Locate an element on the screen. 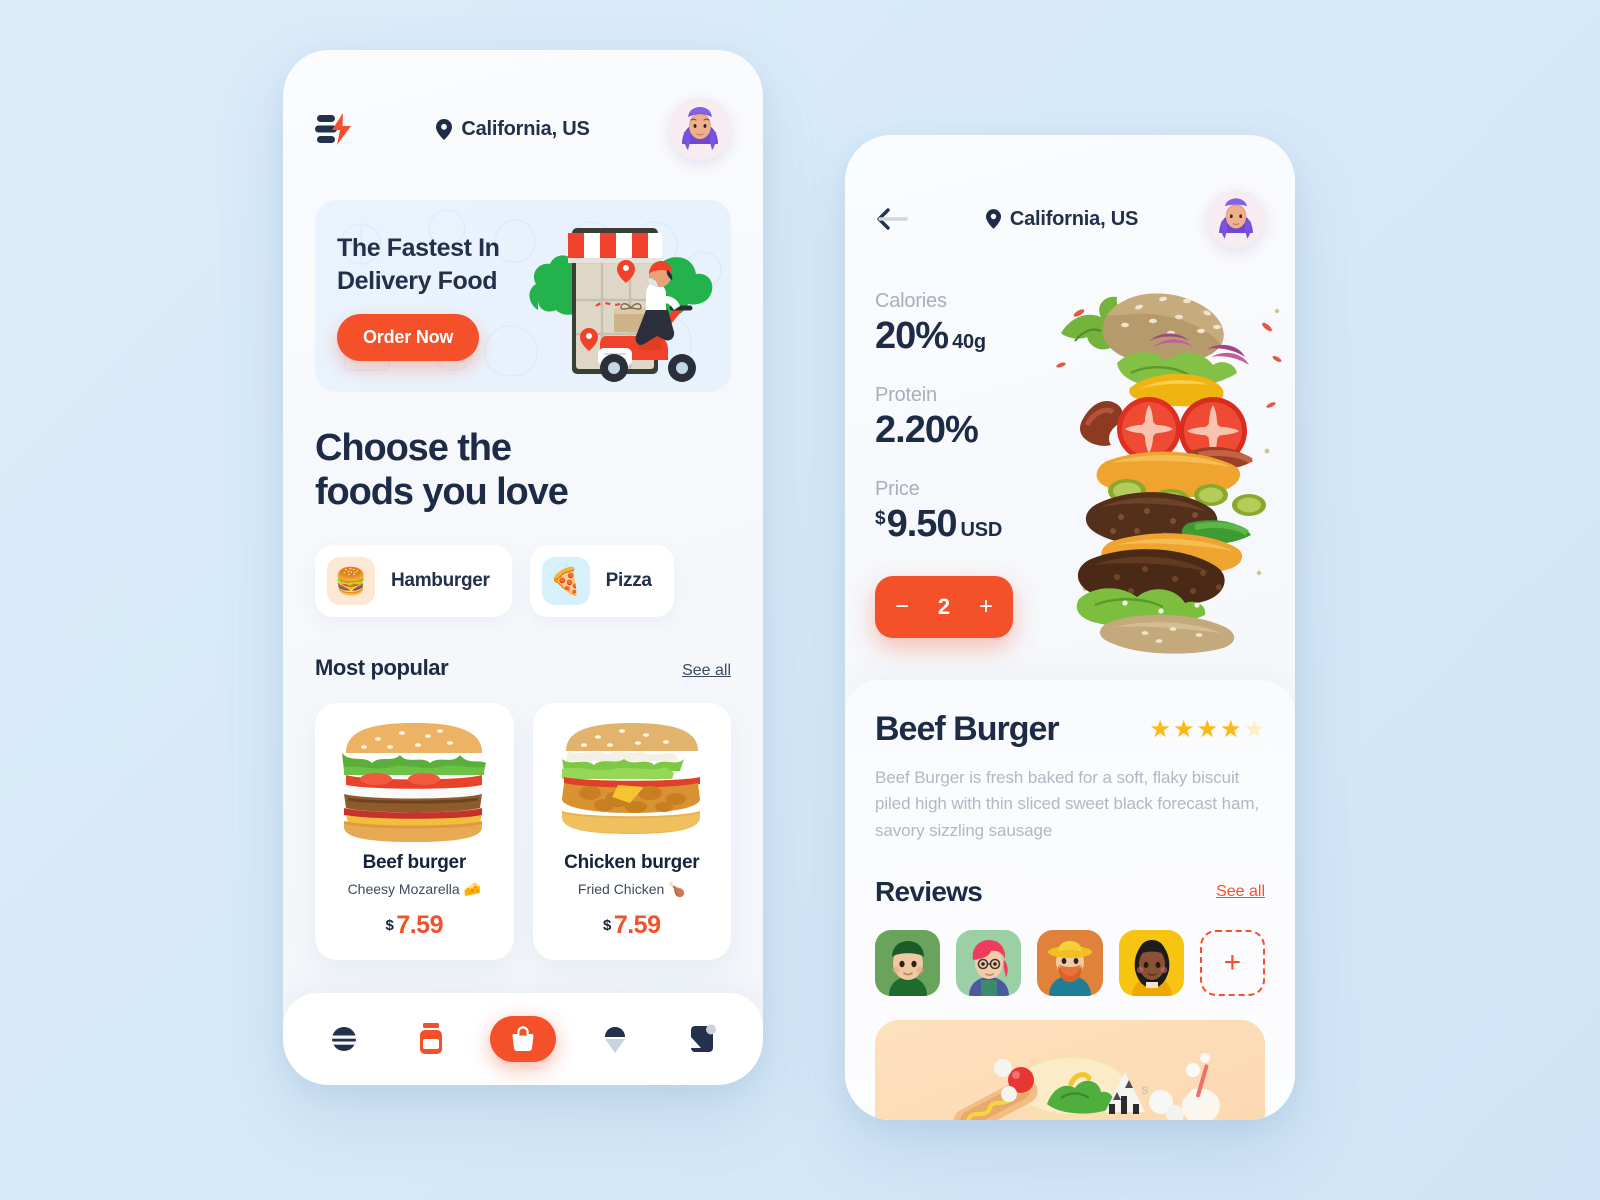 This screenshot has width=1600, height=1200. price-value: 9.50 is located at coordinates (922, 524).